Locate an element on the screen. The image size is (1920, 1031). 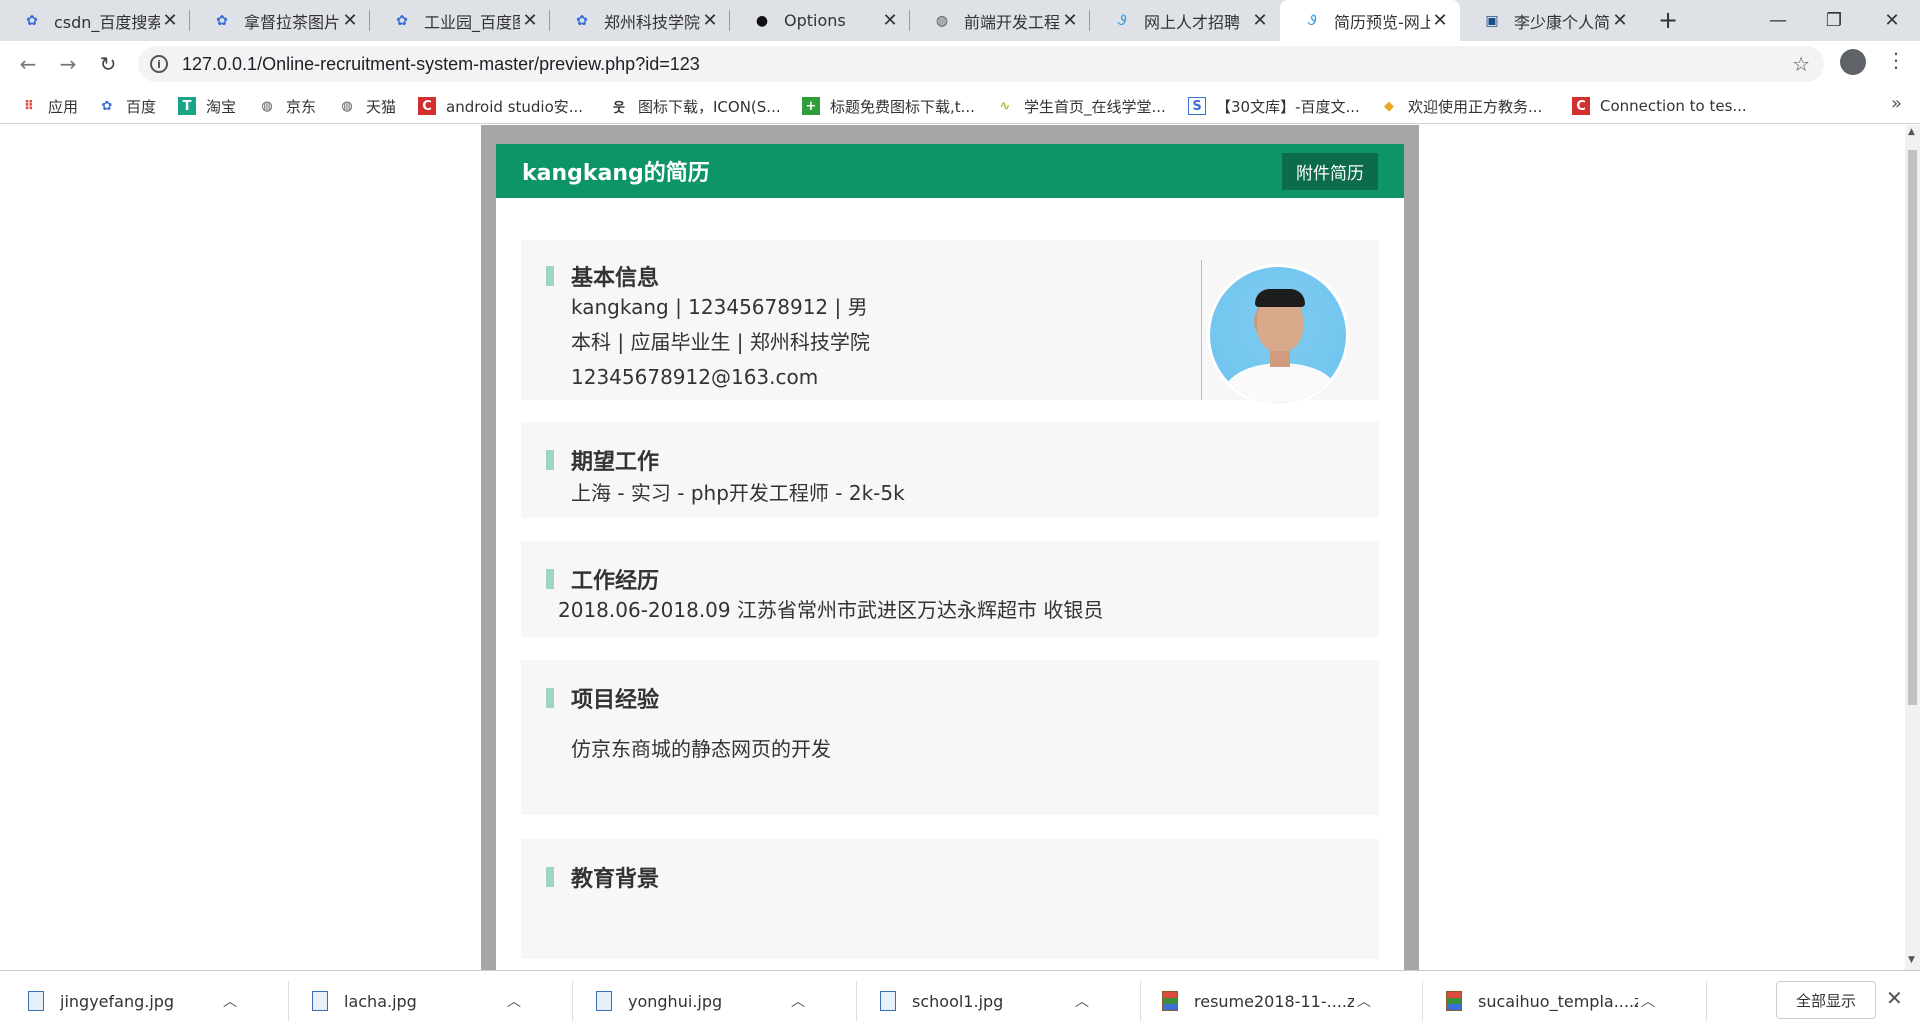
tab-5: ◍ 前端开发工程 ✕ is located at coordinates (1000, 20).